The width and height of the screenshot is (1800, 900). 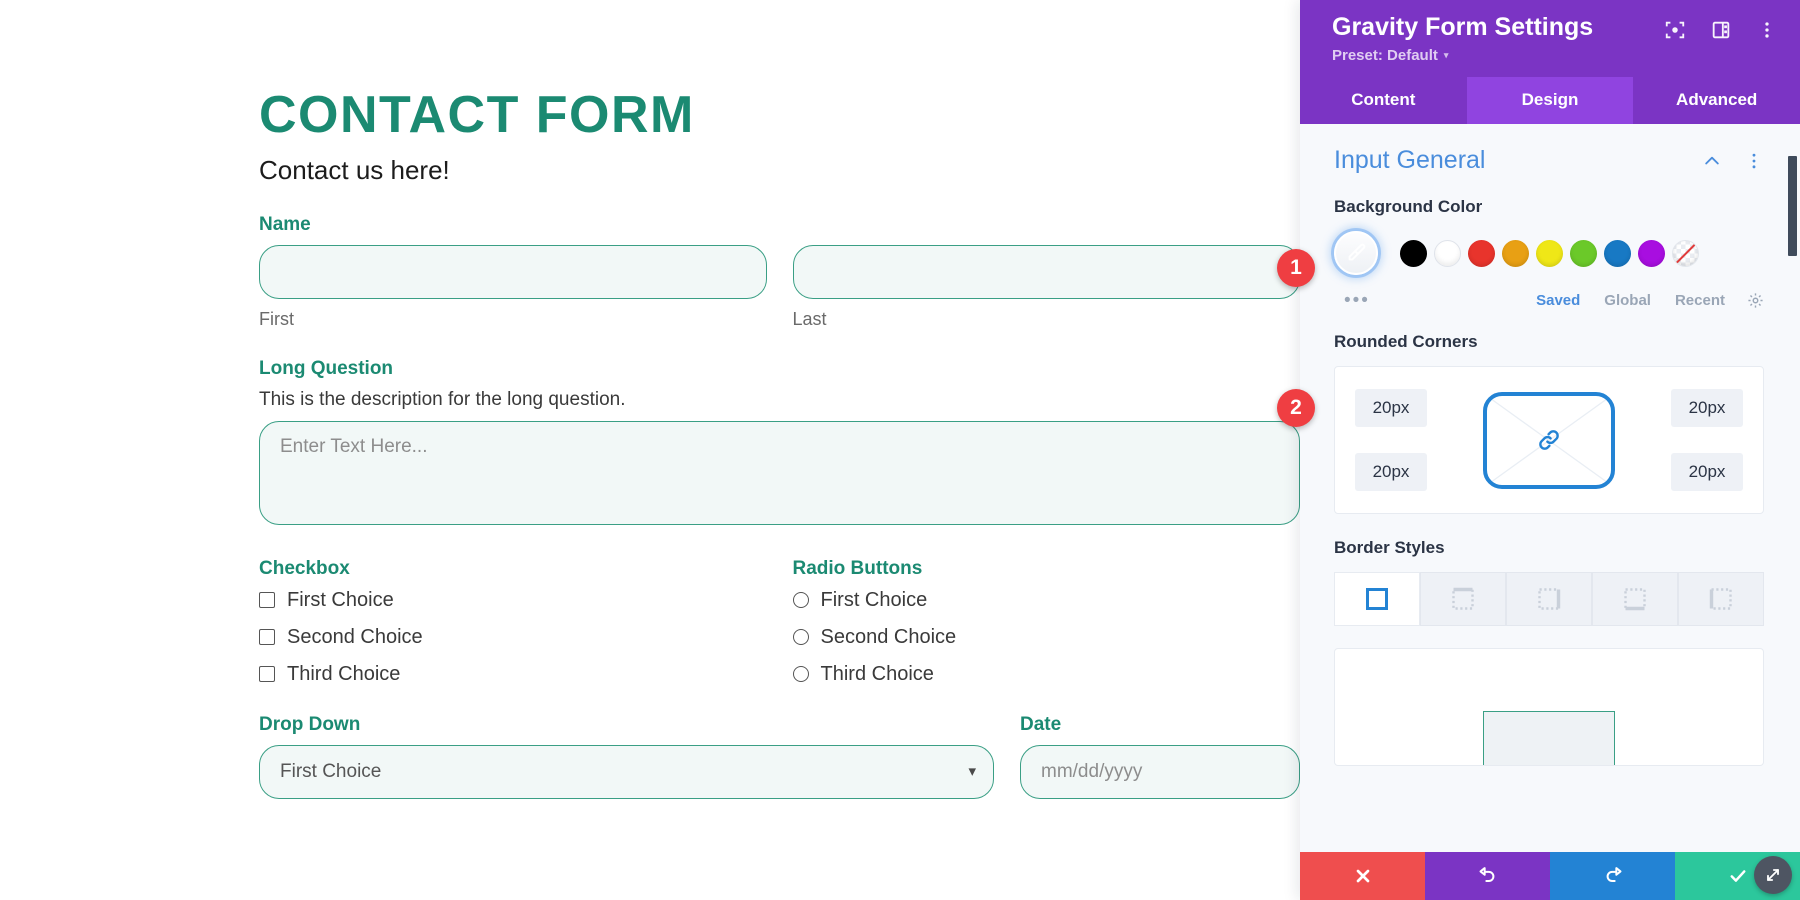 I want to click on swatch-red, so click(x=1481, y=253).